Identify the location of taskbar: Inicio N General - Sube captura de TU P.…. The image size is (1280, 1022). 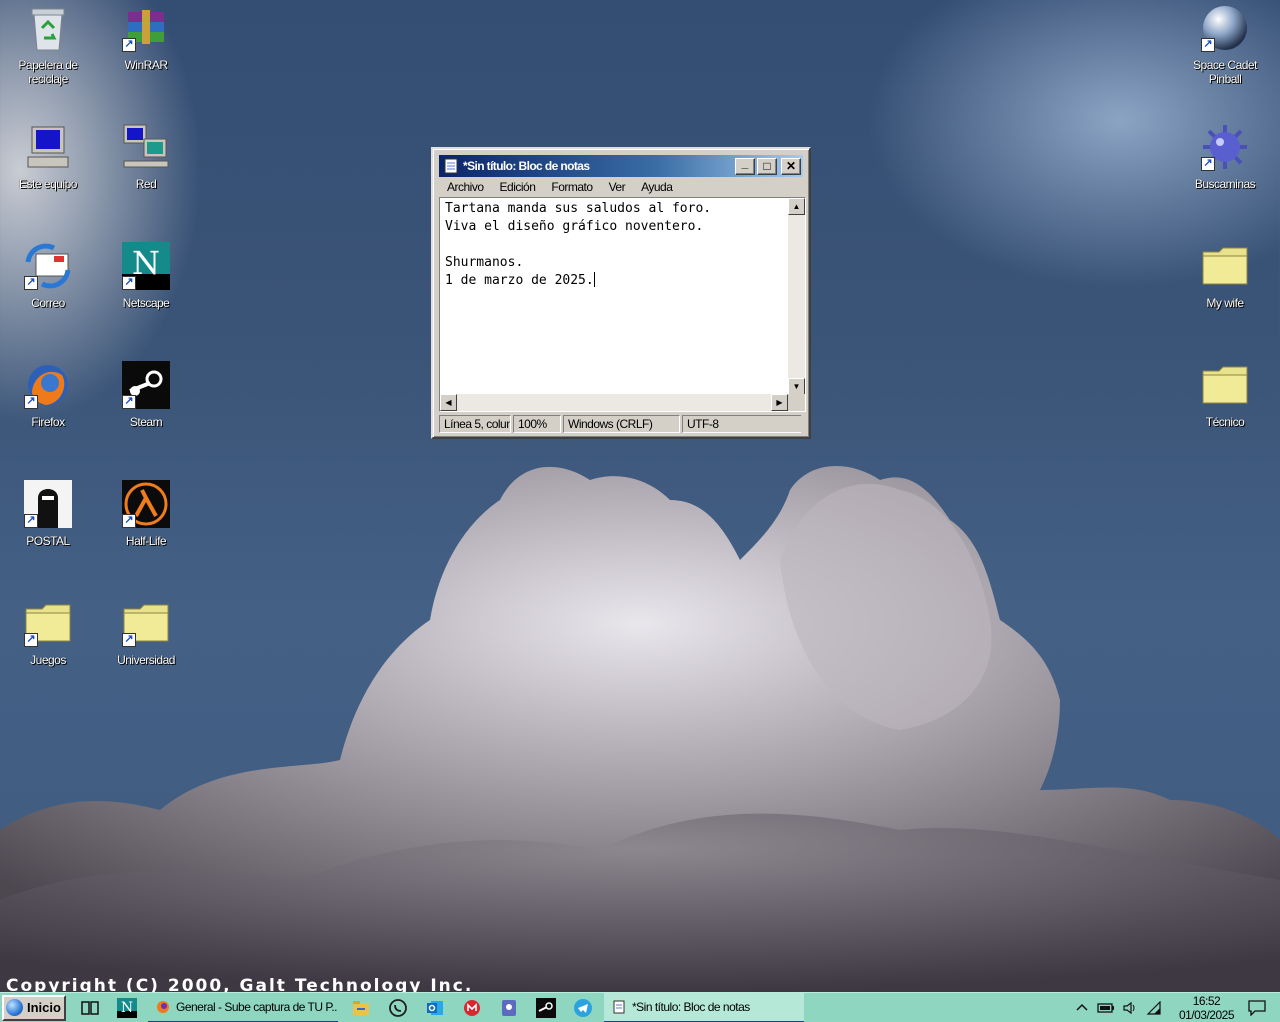
(640, 1007).